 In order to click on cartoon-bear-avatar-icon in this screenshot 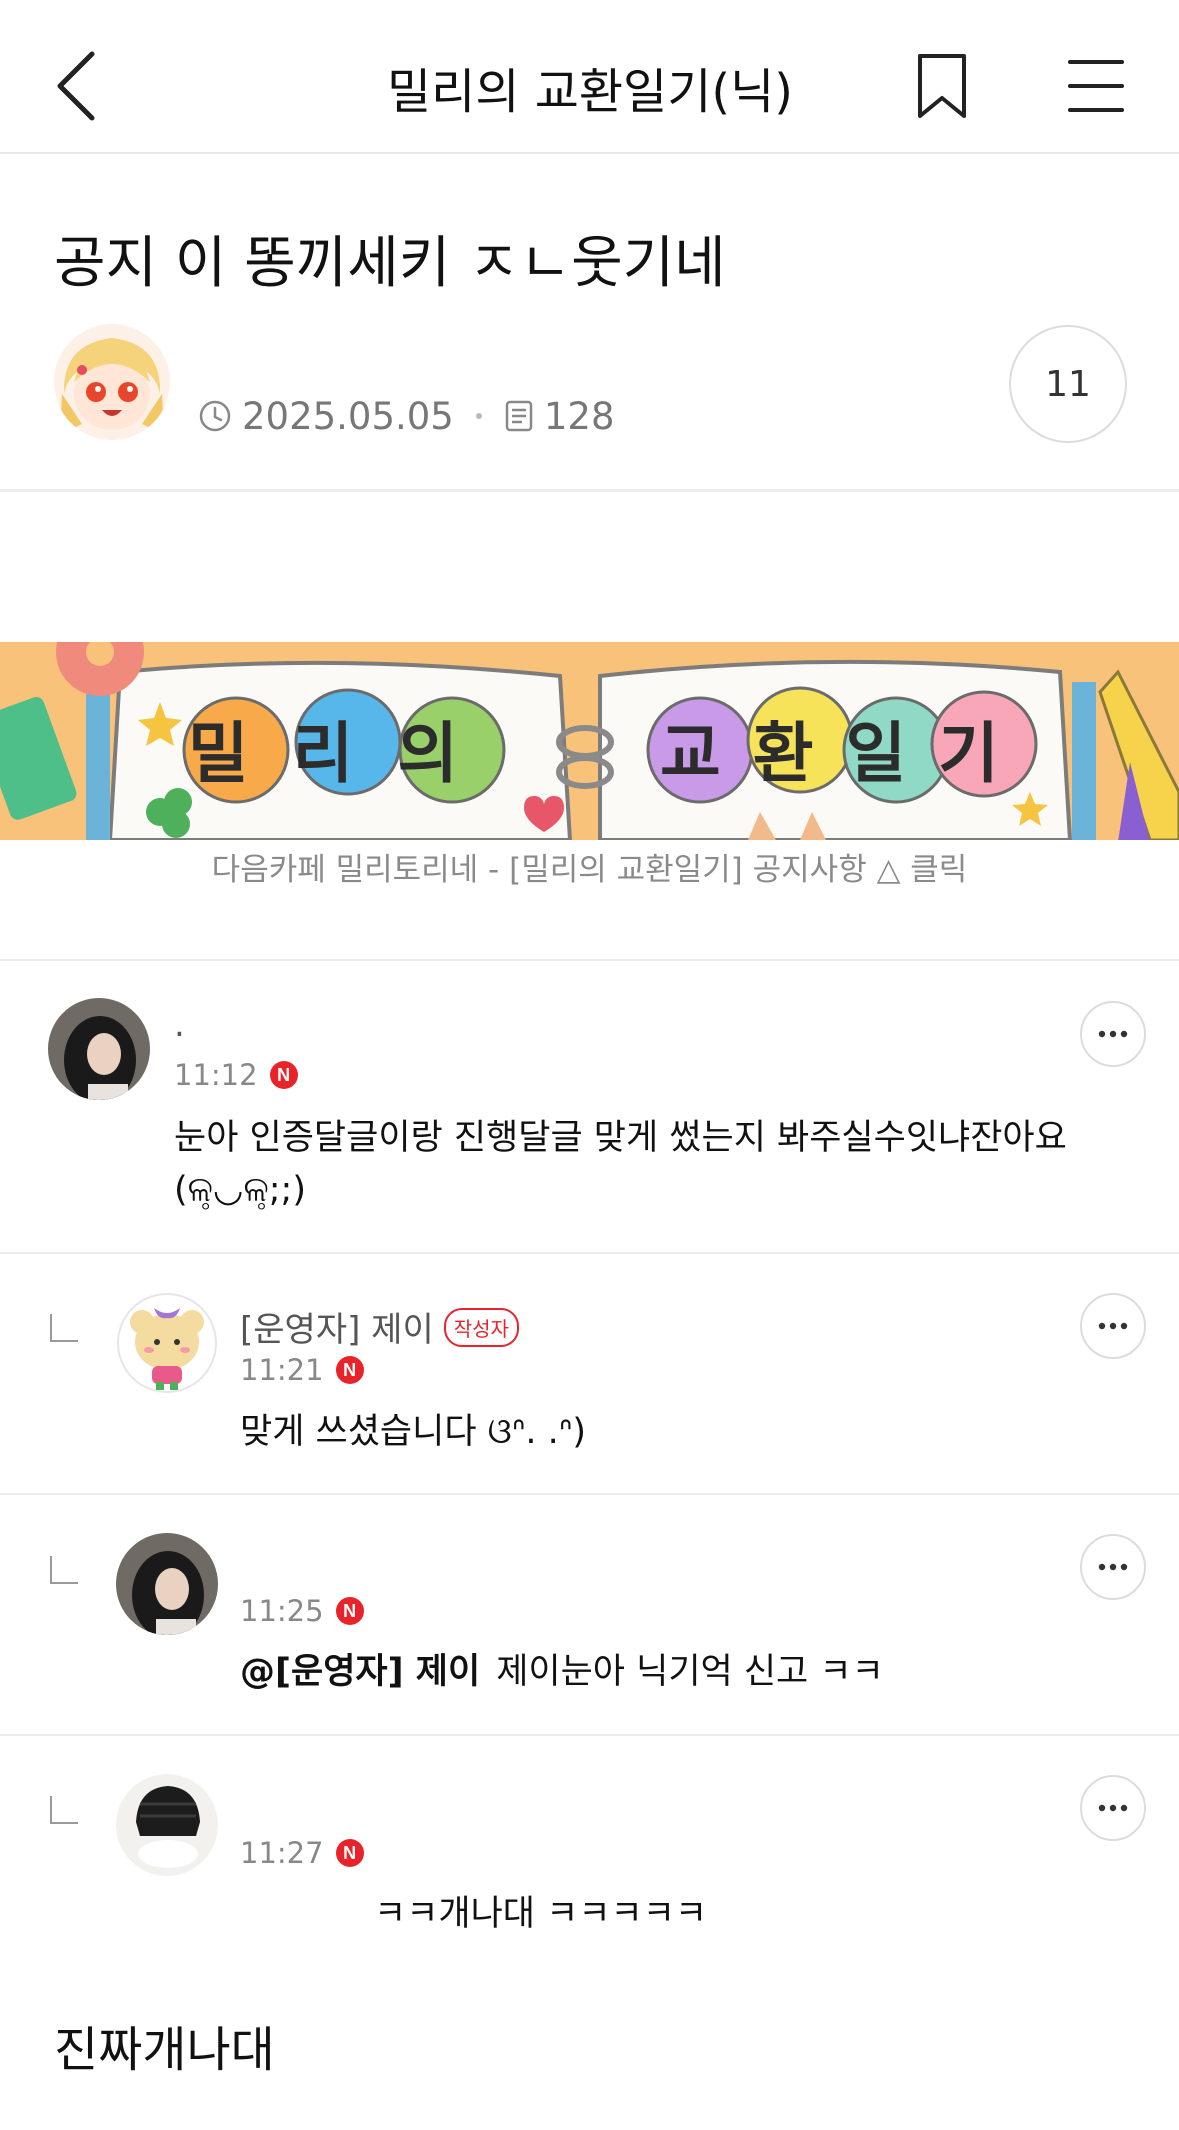, I will do `click(167, 1343)`.